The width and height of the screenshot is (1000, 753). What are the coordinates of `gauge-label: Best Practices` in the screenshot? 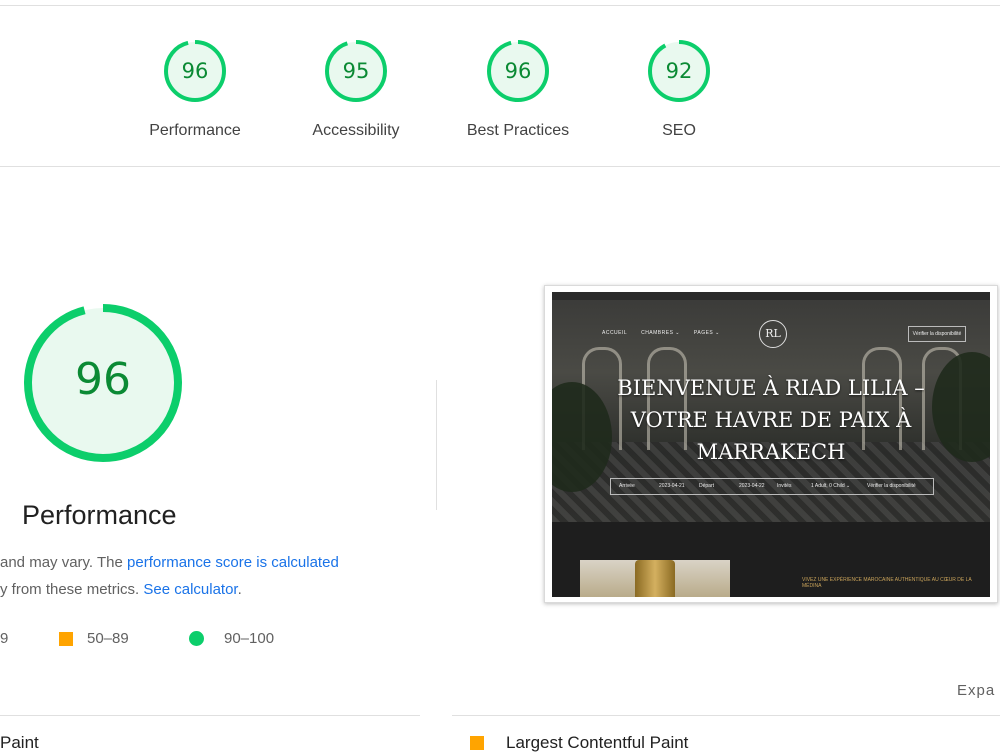 It's located at (518, 130).